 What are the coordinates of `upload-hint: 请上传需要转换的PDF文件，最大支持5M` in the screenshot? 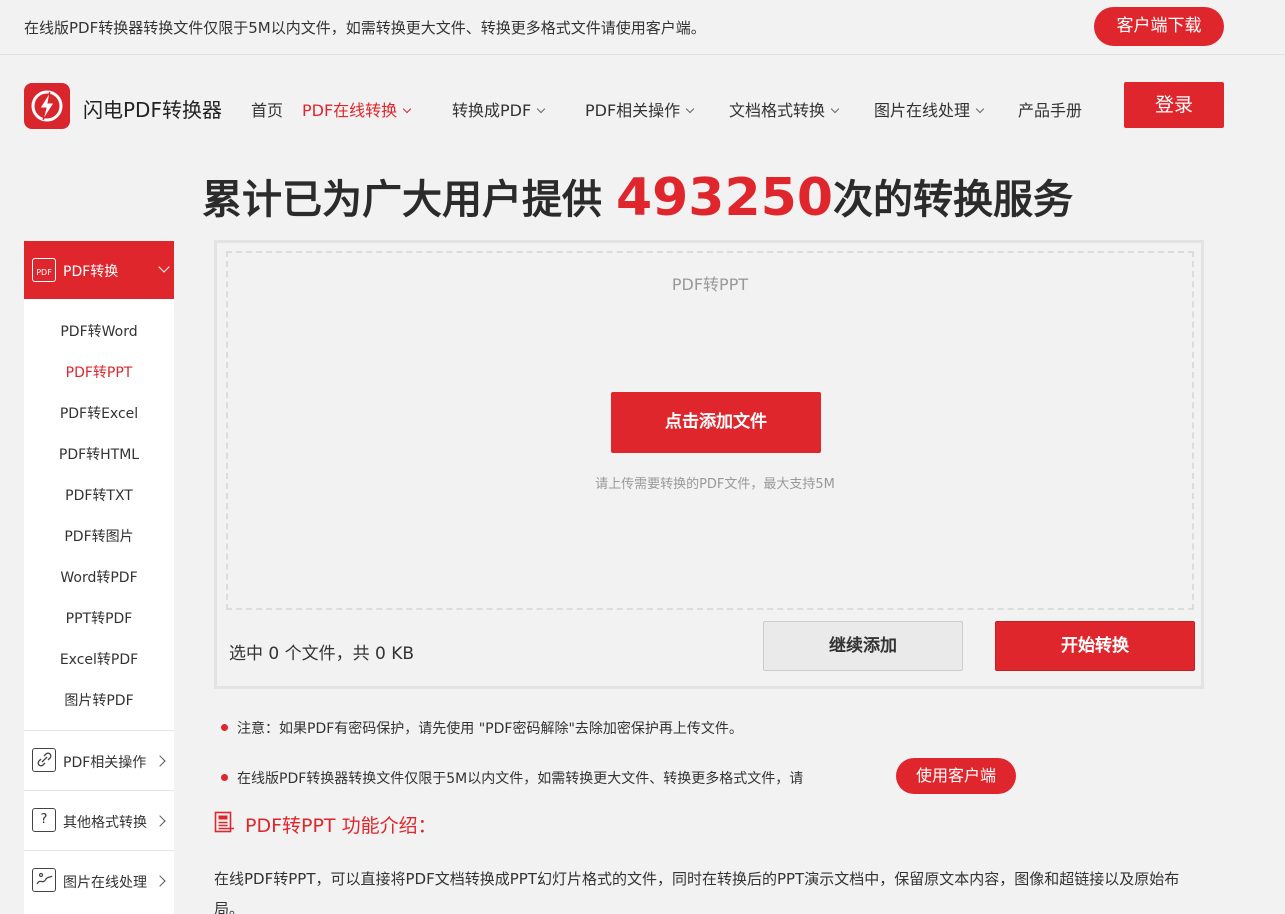 It's located at (715, 484).